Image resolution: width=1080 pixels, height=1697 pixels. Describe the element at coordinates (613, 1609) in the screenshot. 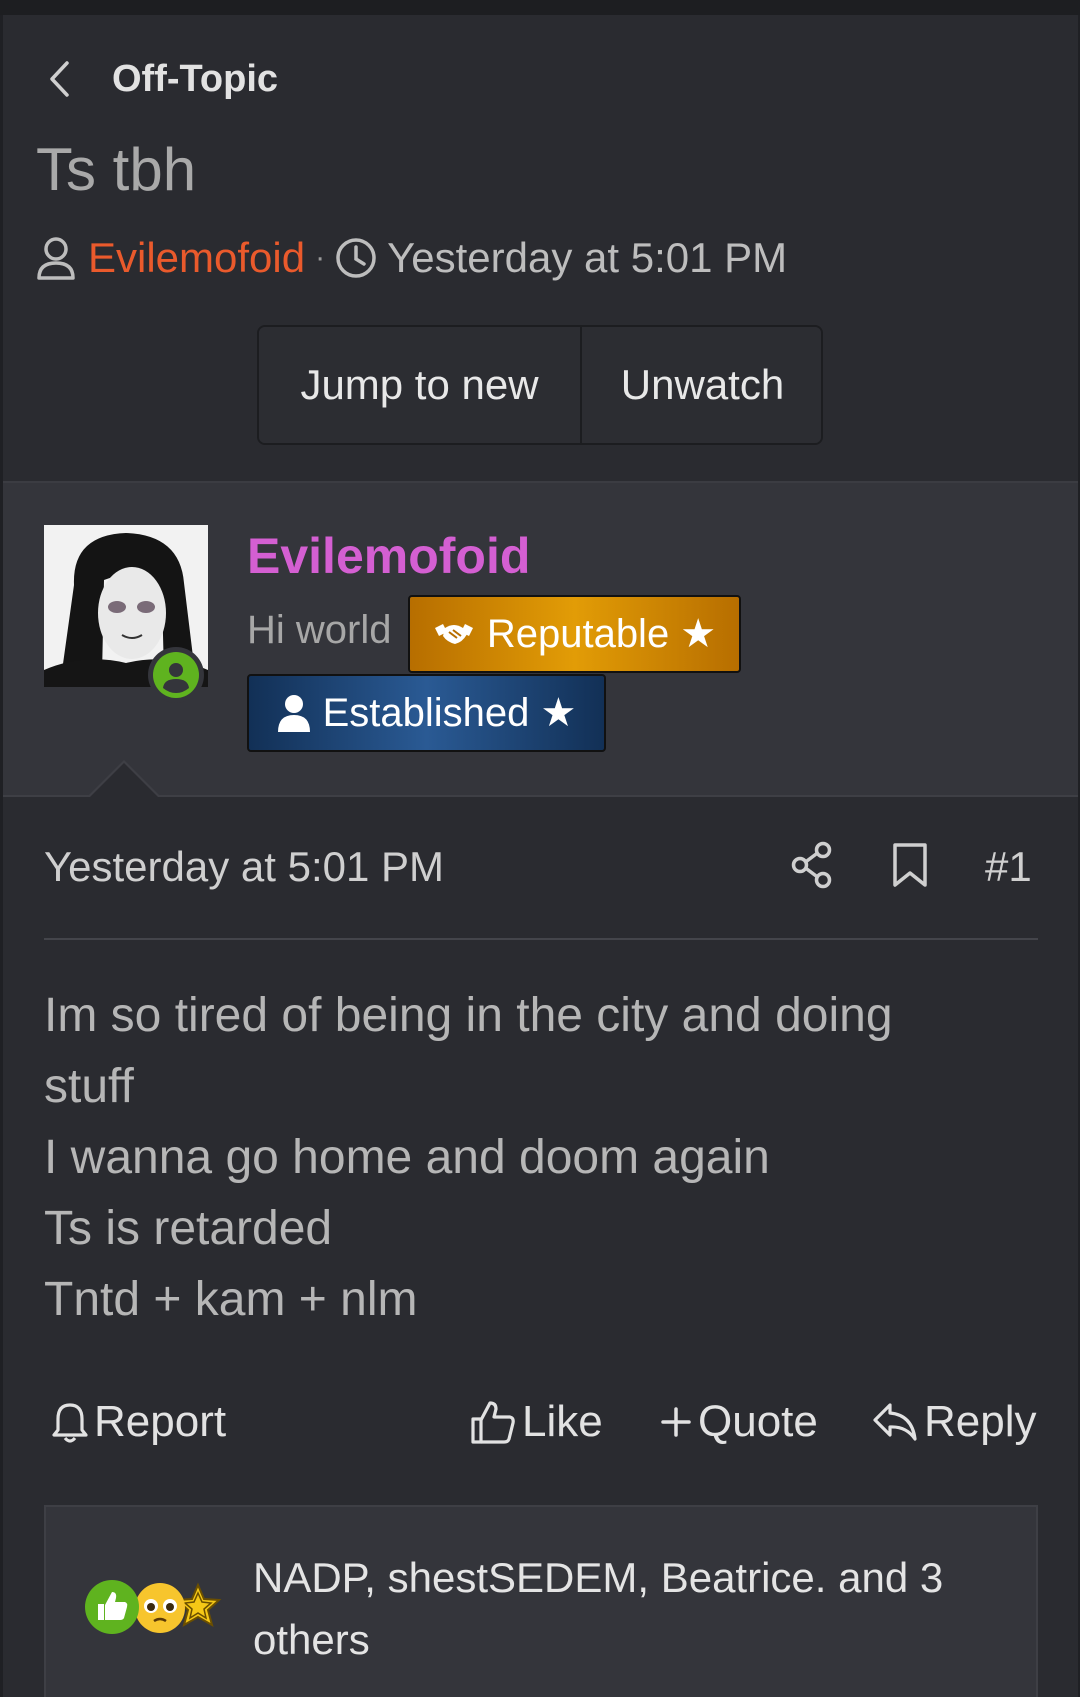

I see `reactions-text: NADP, shestSEDEM, Beatrice. and 3 others` at that location.